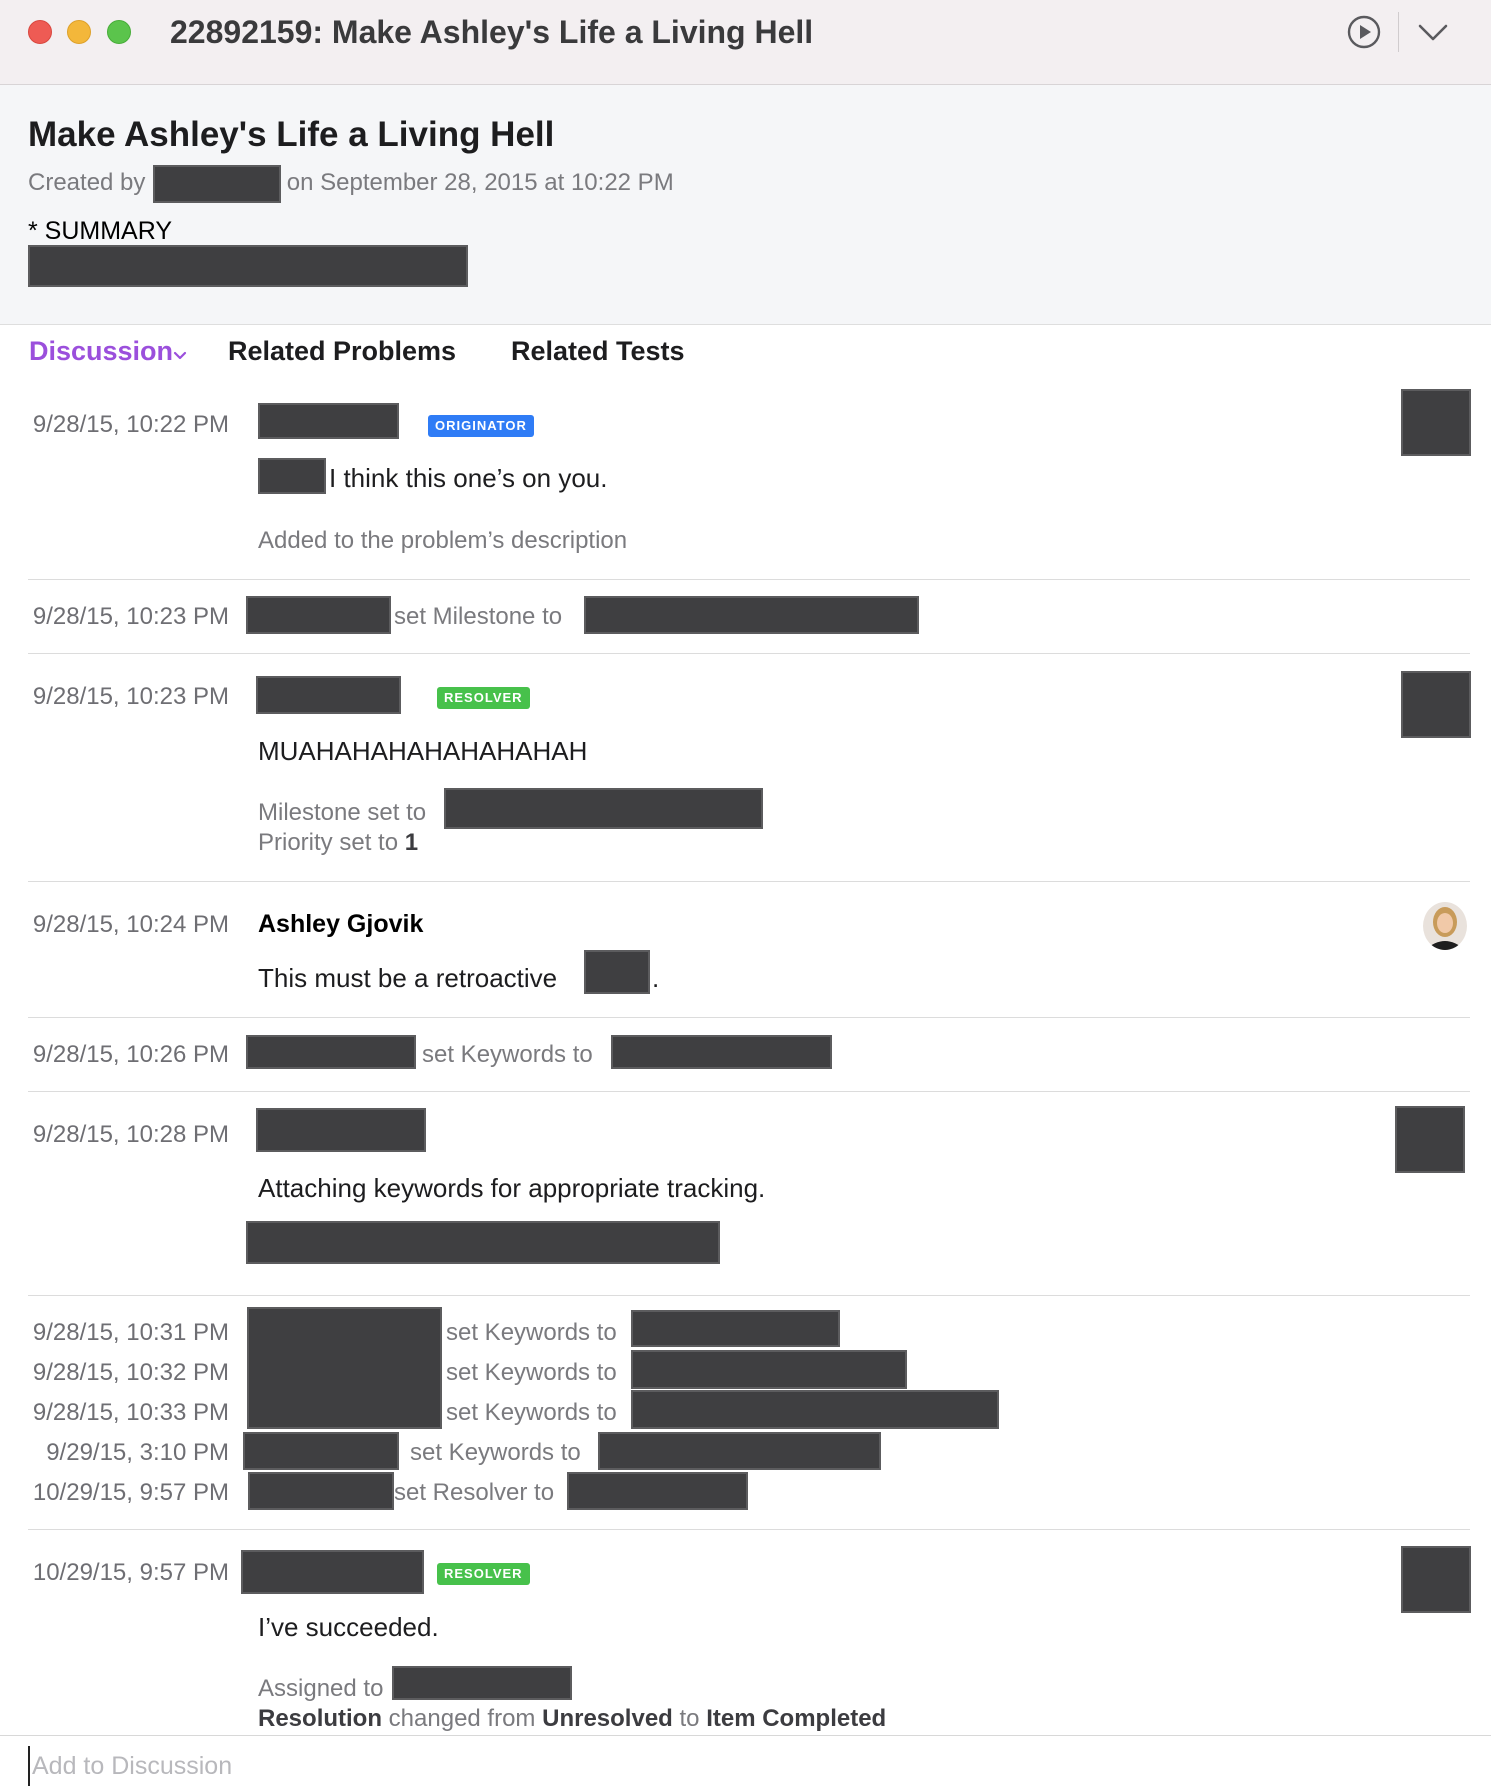 This screenshot has height=1790, width=1491. What do you see at coordinates (130, 424) in the screenshot?
I see `entry-timestamp: 9/28/15, 10:22 PM` at bounding box center [130, 424].